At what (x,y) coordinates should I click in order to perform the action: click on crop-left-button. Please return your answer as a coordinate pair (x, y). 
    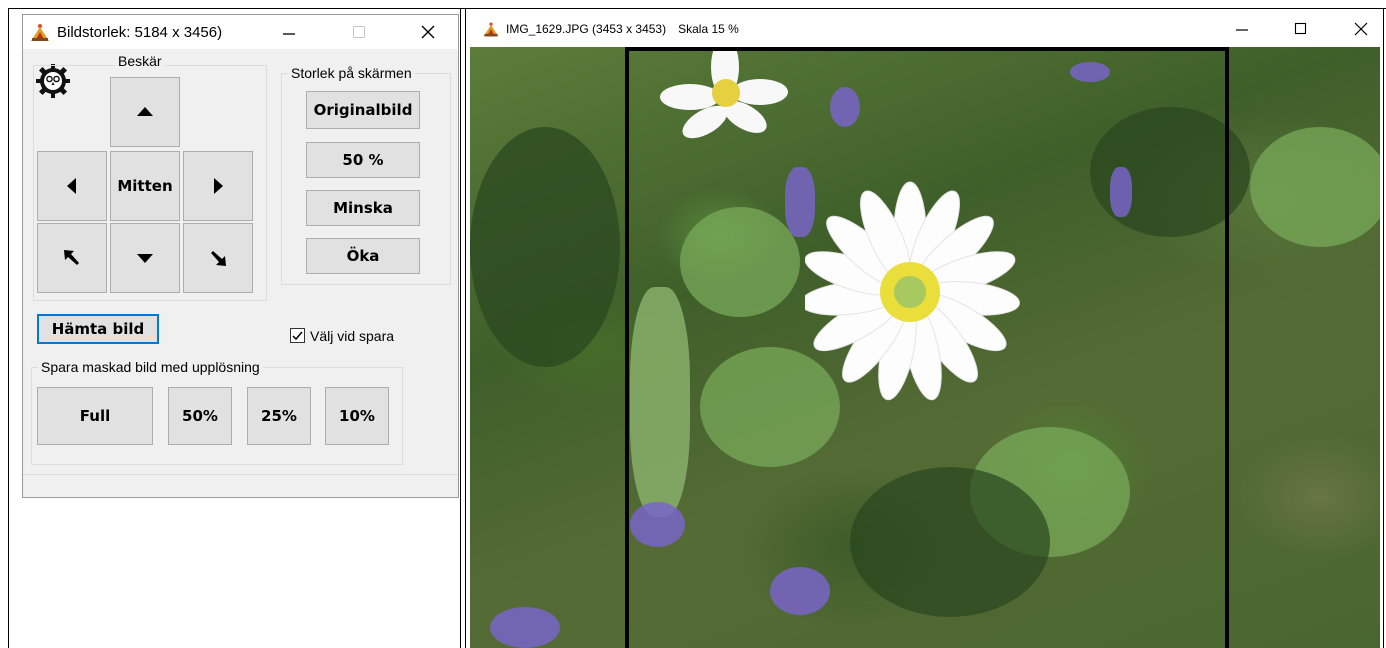
    Looking at the image, I should click on (72, 186).